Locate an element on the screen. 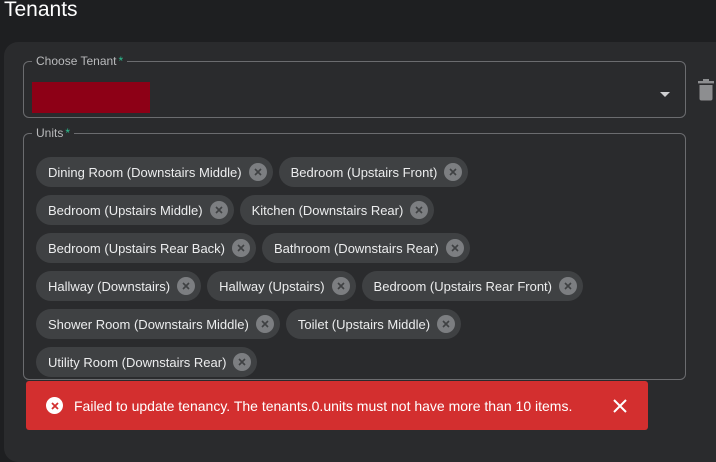 The width and height of the screenshot is (716, 462). unit-chip: Bedroom (Upstairs Front) is located at coordinates (373, 172).